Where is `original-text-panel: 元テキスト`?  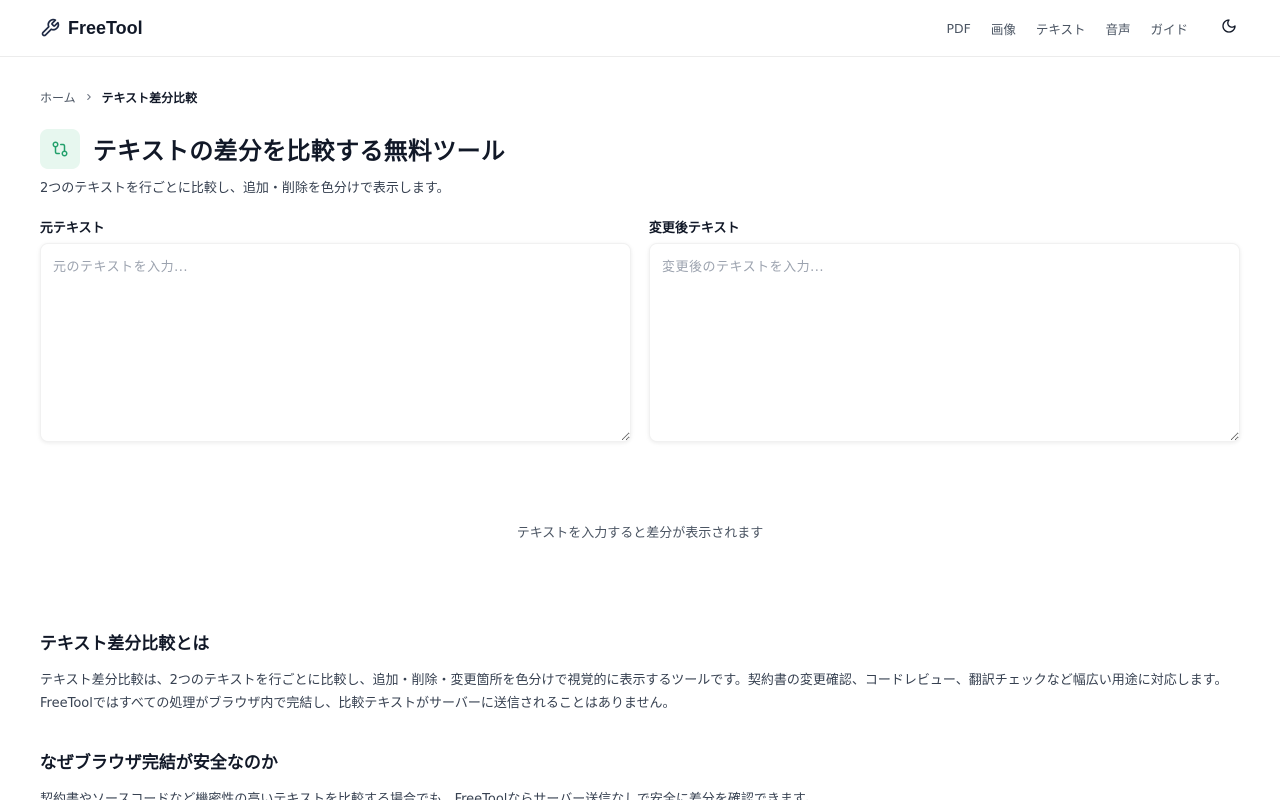
original-text-panel: 元テキスト is located at coordinates (335, 331).